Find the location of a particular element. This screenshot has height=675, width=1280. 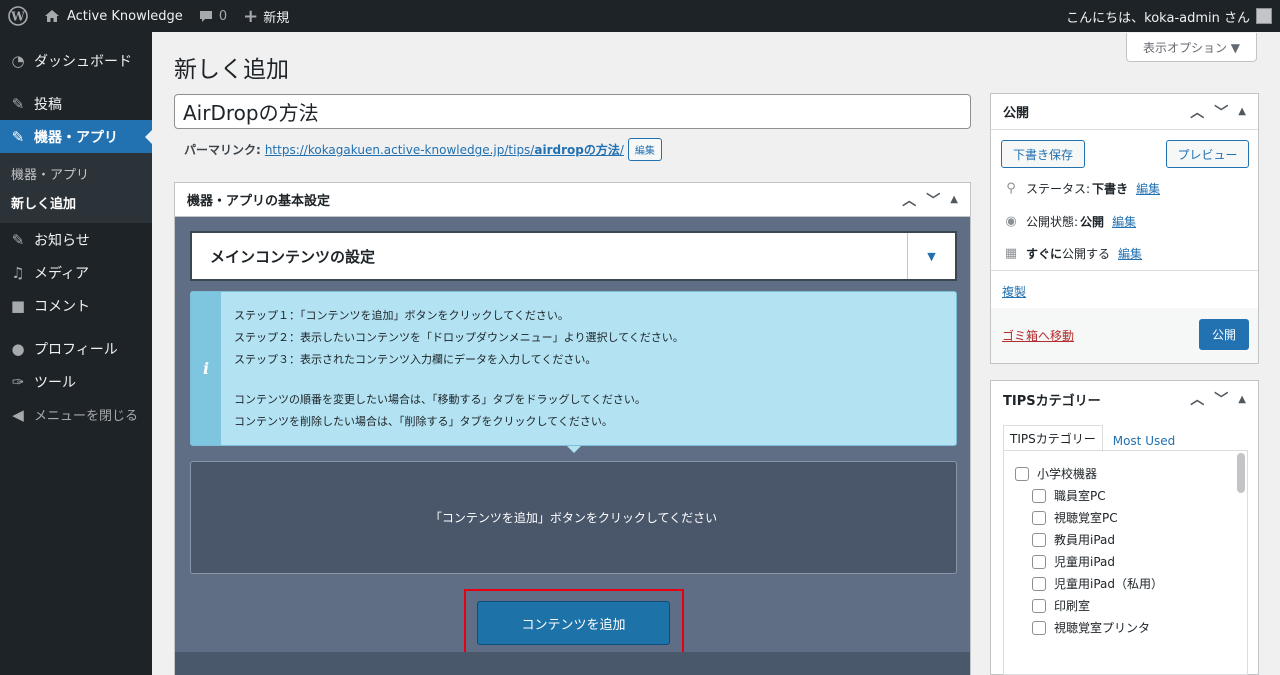

status-edit-link: 編集 is located at coordinates (1148, 188).